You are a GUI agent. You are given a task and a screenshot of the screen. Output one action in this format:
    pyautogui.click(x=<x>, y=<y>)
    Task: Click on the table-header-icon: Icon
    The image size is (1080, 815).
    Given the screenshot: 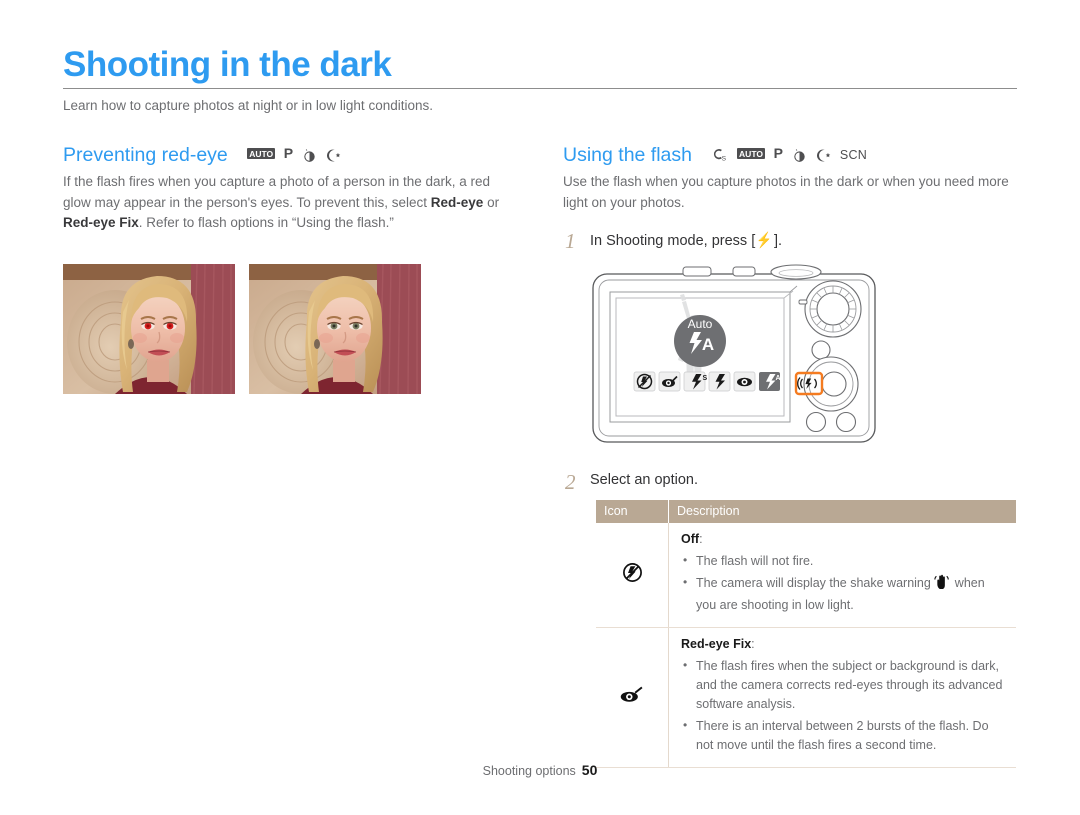 What is the action you would take?
    pyautogui.click(x=632, y=511)
    